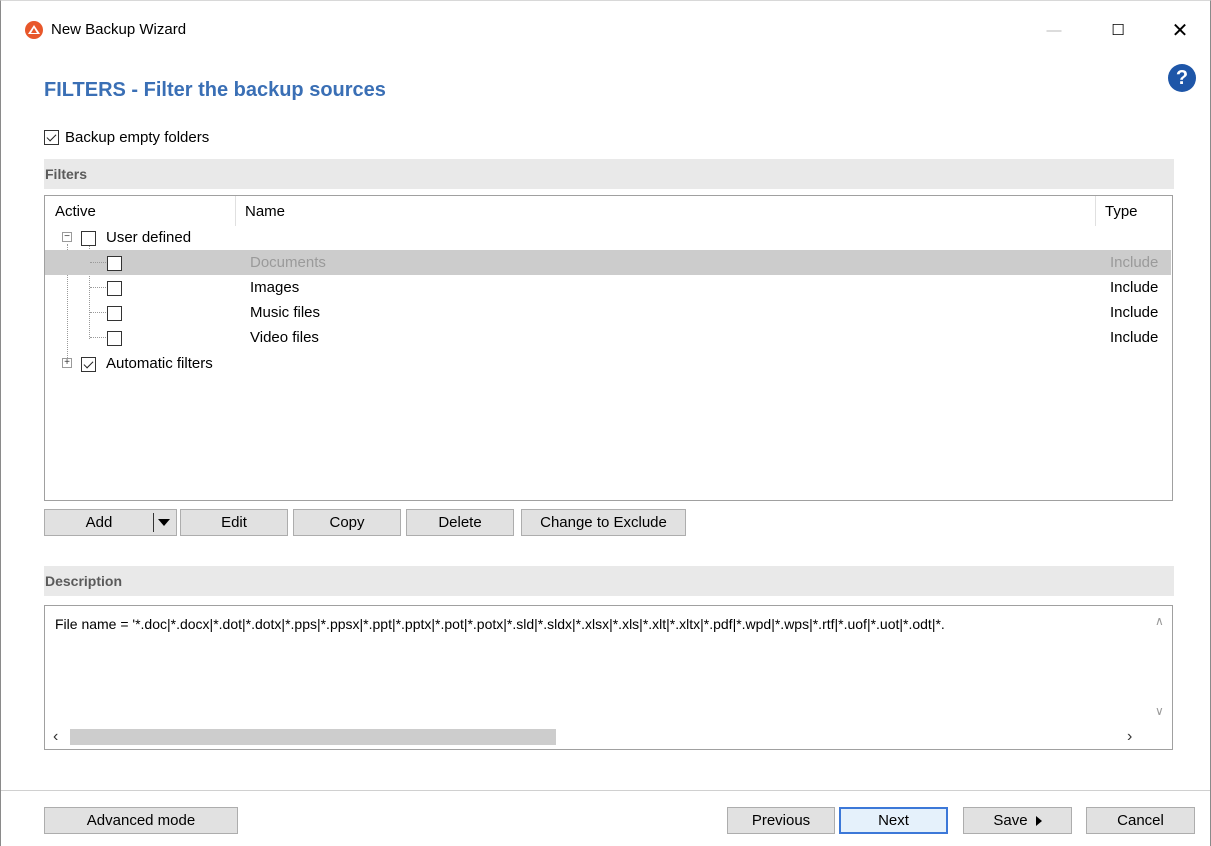 The height and width of the screenshot is (846, 1211). Describe the element at coordinates (609, 174) in the screenshot. I see `filters-section-header: Filters` at that location.